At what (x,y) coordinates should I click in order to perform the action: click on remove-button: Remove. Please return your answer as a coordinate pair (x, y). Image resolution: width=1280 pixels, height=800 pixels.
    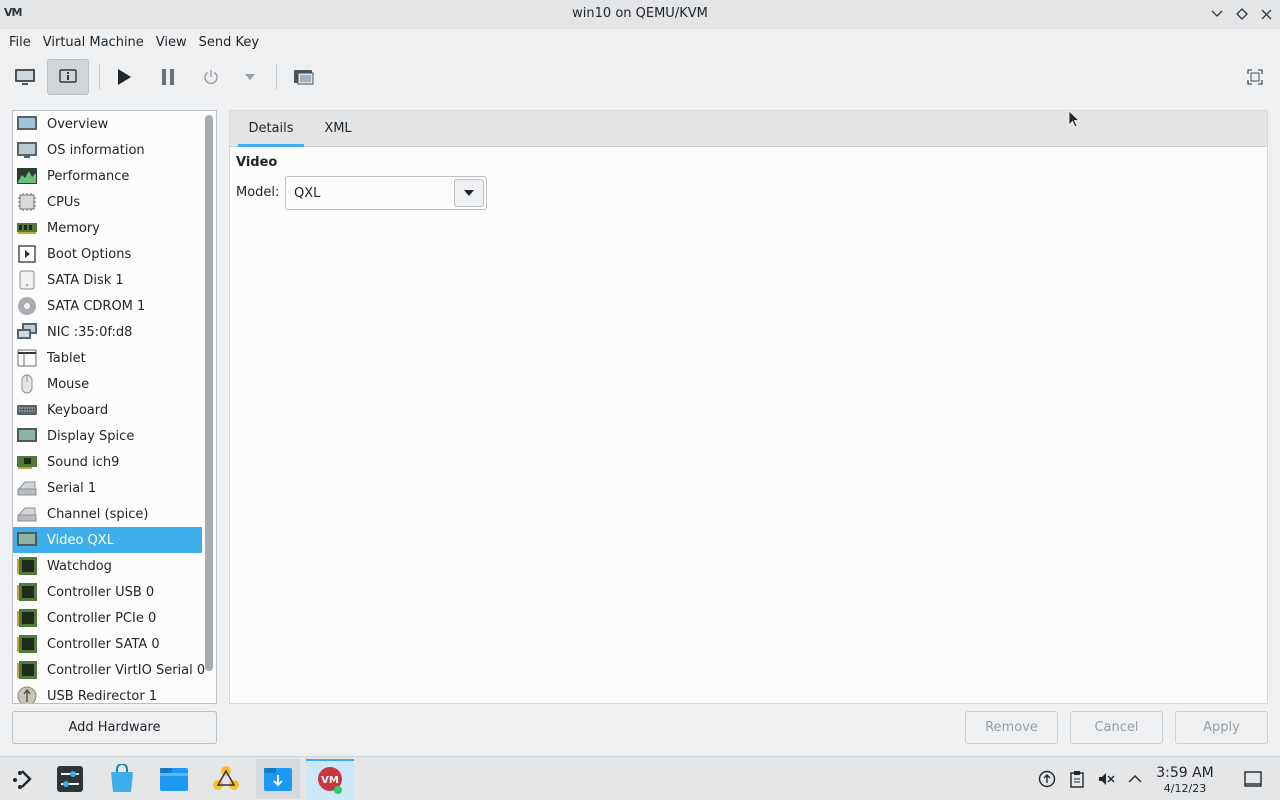
    Looking at the image, I should click on (1011, 727).